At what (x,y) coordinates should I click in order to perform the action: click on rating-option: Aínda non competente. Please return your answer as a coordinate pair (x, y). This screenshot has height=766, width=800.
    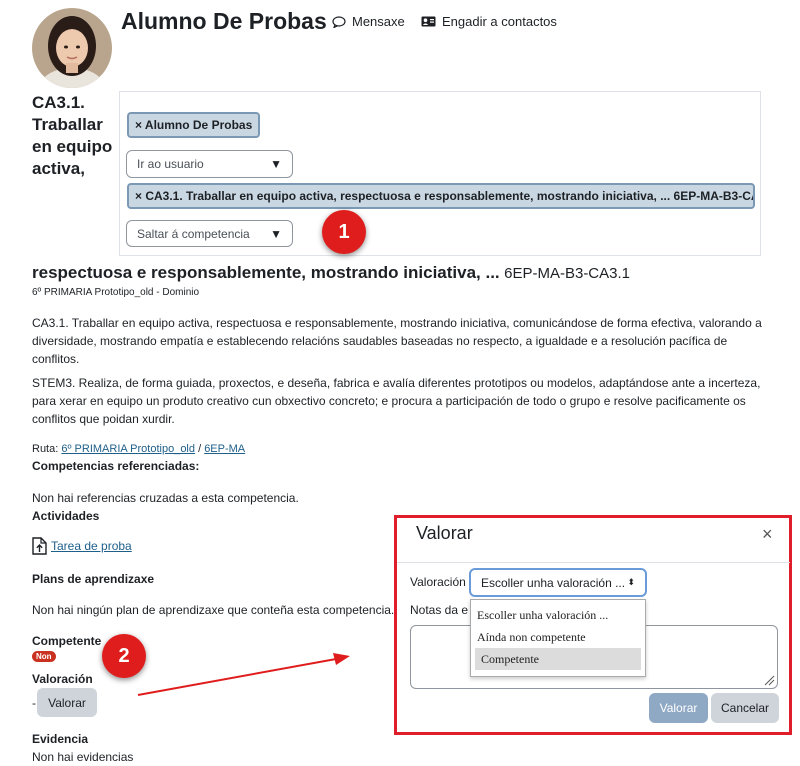
    Looking at the image, I should click on (558, 637).